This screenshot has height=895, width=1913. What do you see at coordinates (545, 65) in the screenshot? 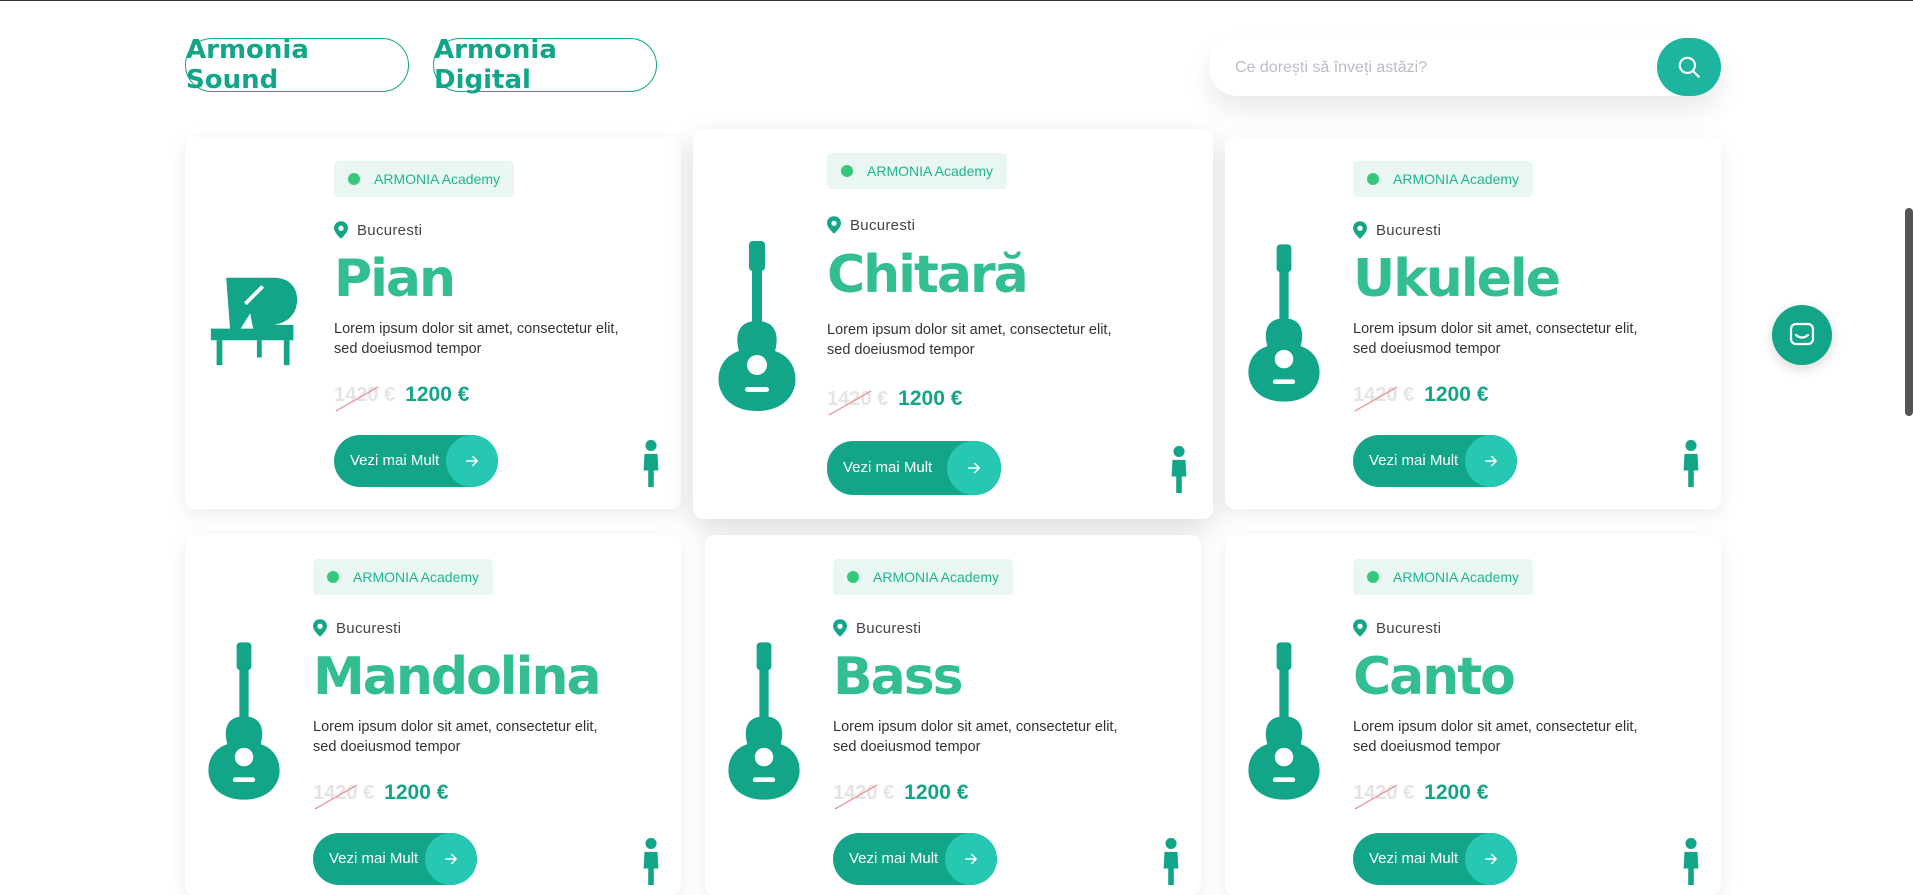
I see `tab-armonia-digital: Armonia Digital` at bounding box center [545, 65].